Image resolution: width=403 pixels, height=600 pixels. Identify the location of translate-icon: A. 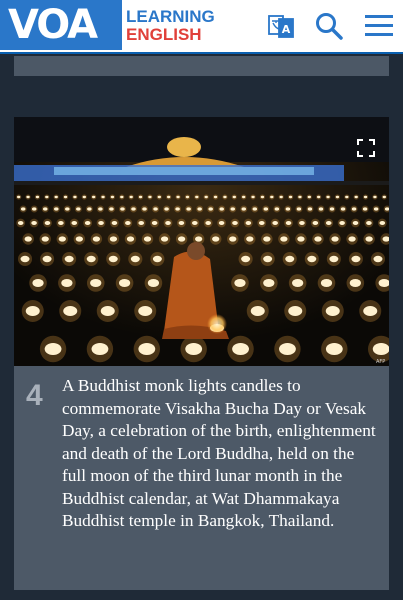
(281, 26).